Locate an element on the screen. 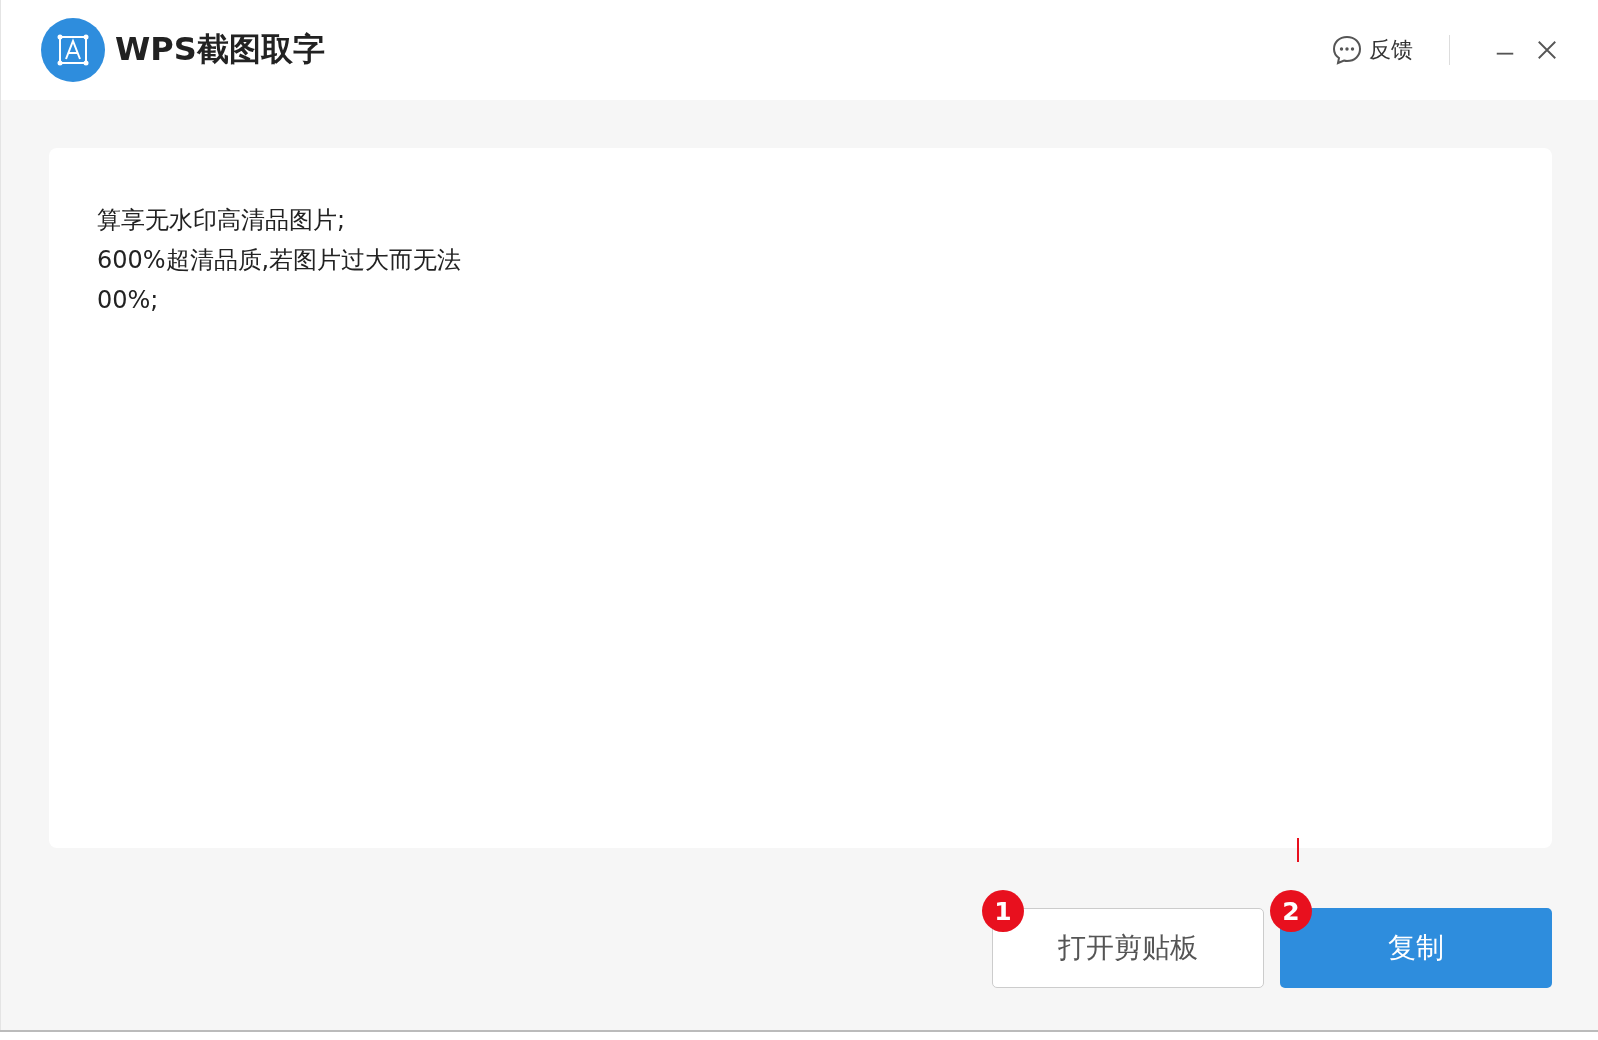  text-line: 600%超清品质,若图片过大而无法 is located at coordinates (280, 260).